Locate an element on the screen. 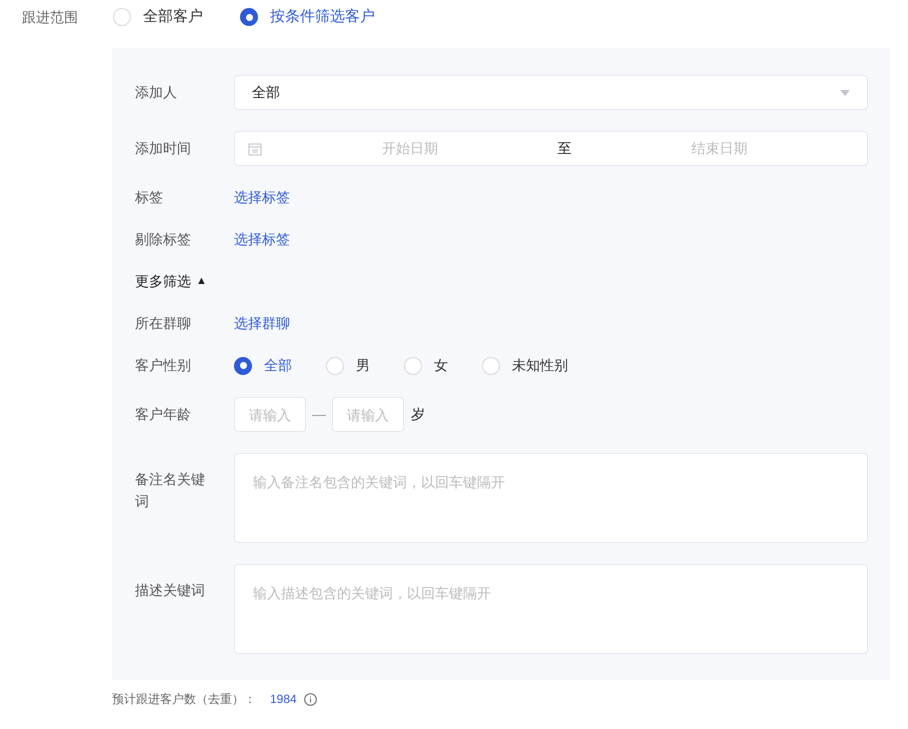 The image size is (908, 729). more-filters-toggle: 更多筛选 ▲ is located at coordinates (171, 281).